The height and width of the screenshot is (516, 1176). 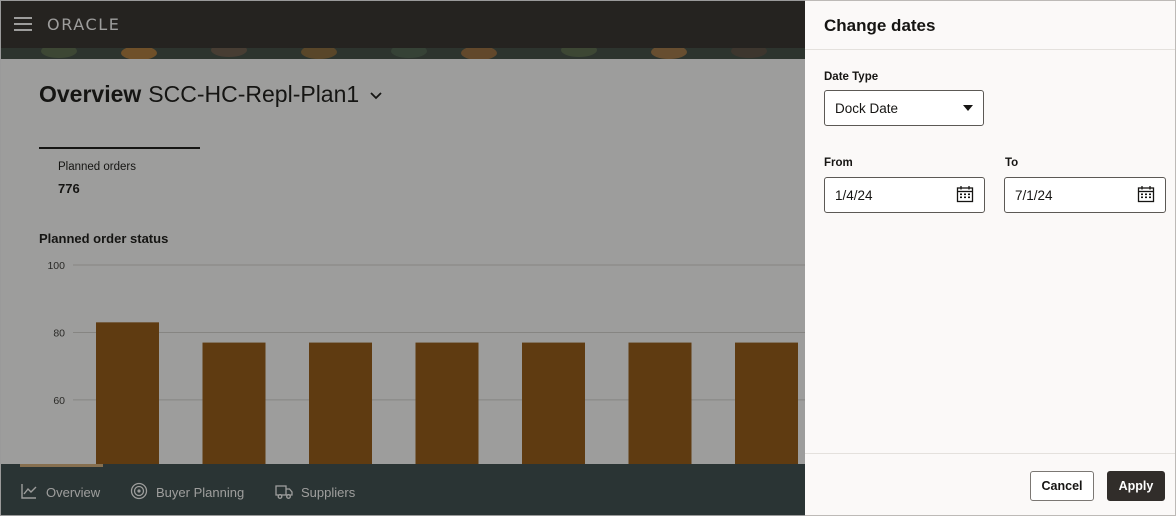 What do you see at coordinates (1085, 195) in the screenshot?
I see `to-date-input: 7/1/24` at bounding box center [1085, 195].